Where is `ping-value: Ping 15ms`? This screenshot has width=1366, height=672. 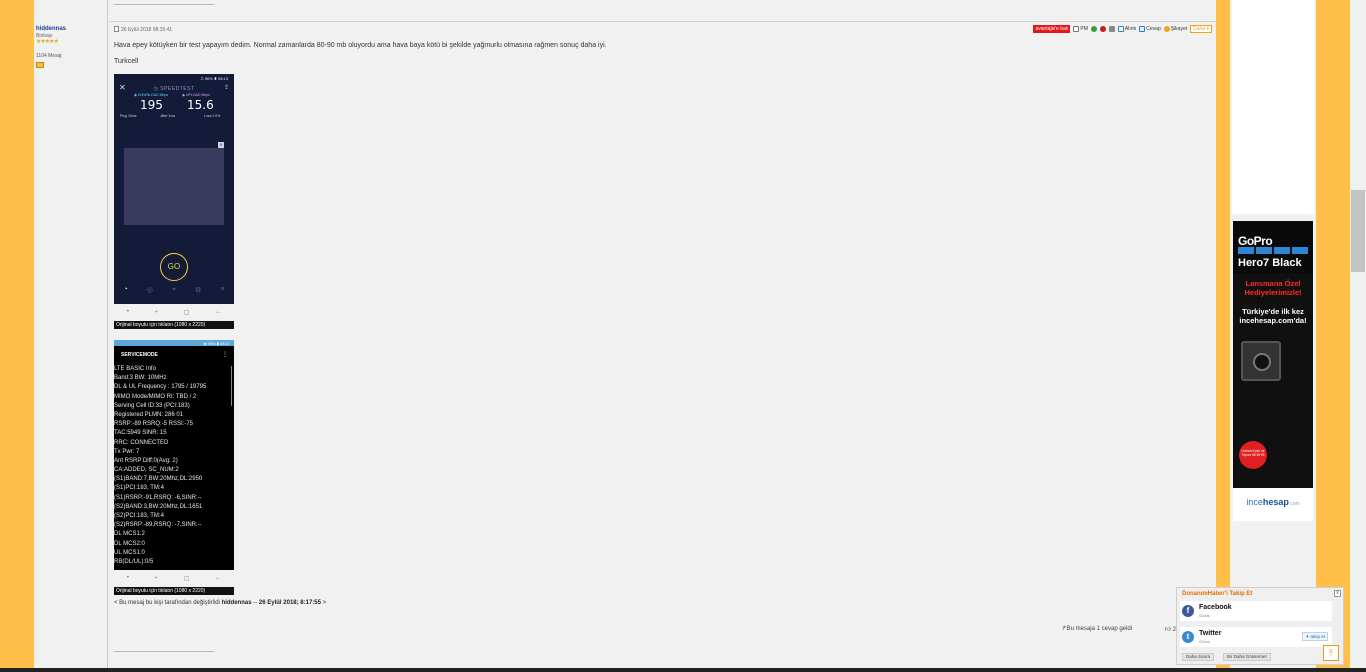 ping-value: Ping 15ms is located at coordinates (128, 116).